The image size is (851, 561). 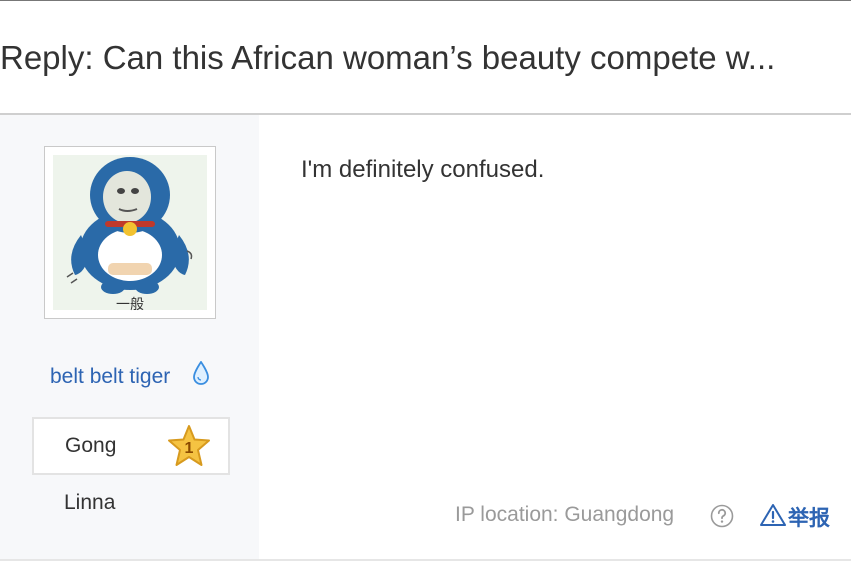 What do you see at coordinates (131, 446) in the screenshot?
I see `level-badge: Gong 1` at bounding box center [131, 446].